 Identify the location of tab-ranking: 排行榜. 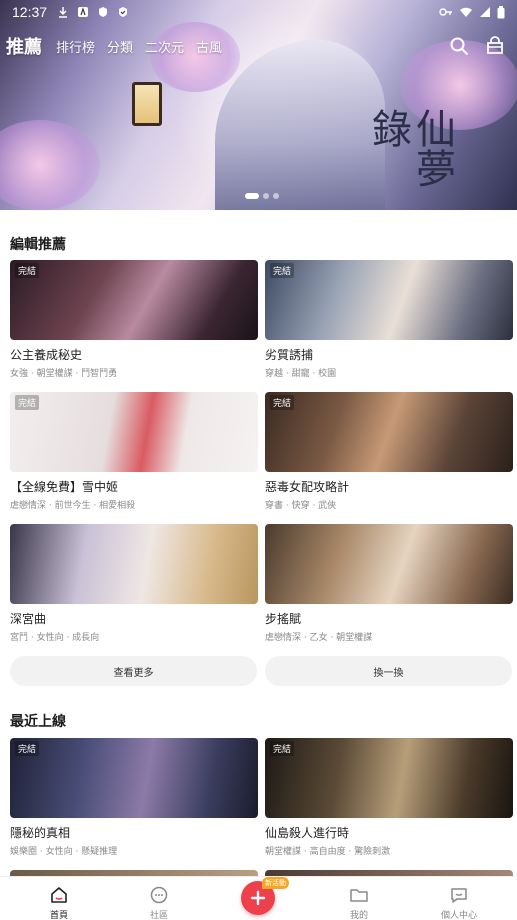
(75, 46).